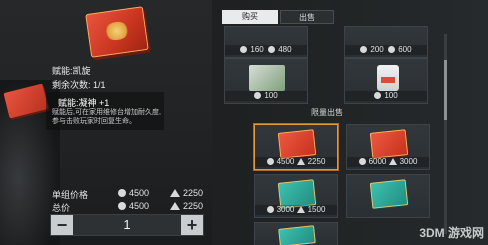 This screenshot has width=488, height=245. What do you see at coordinates (250, 17) in the screenshot?
I see `tab-buy: 购买` at bounding box center [250, 17].